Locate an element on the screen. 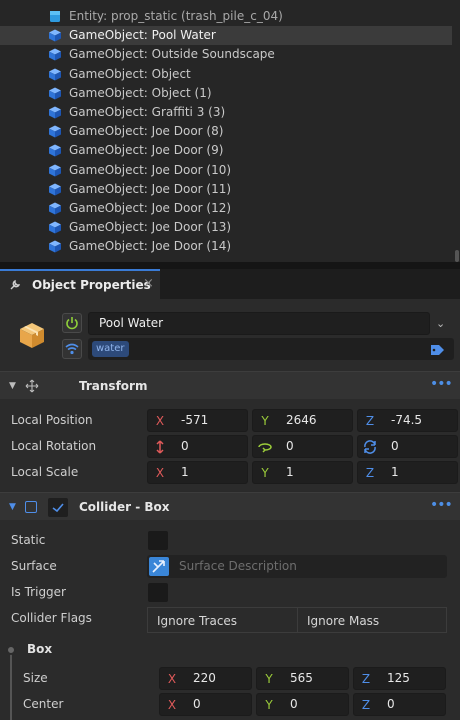 The height and width of the screenshot is (720, 460). size-z-field: Z 125 is located at coordinates (399, 678).